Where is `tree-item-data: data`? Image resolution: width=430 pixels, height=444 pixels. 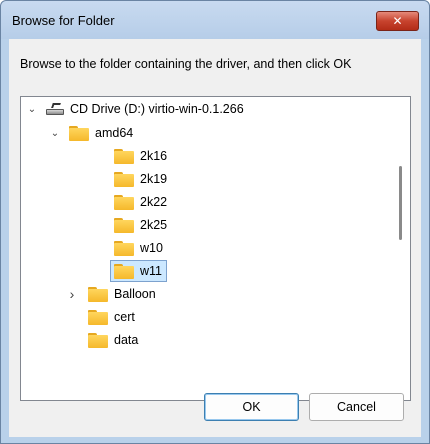
tree-item-data: data is located at coordinates (113, 340).